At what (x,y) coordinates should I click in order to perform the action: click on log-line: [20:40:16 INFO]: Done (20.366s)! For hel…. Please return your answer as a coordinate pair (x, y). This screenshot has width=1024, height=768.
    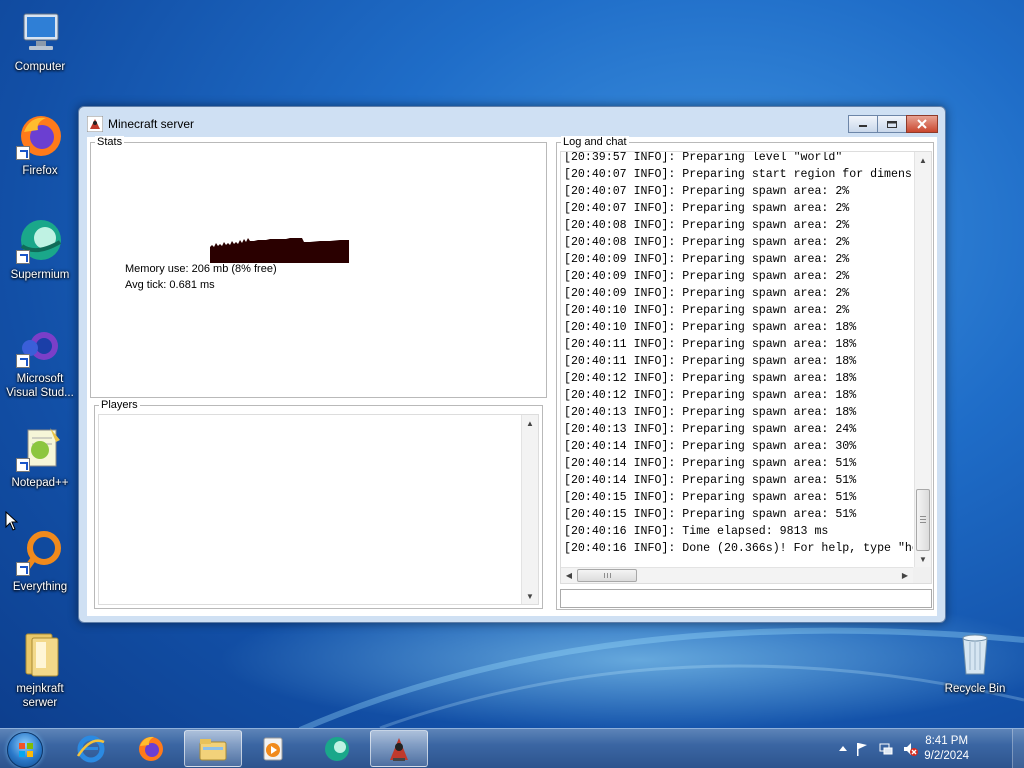
    Looking at the image, I should click on (738, 548).